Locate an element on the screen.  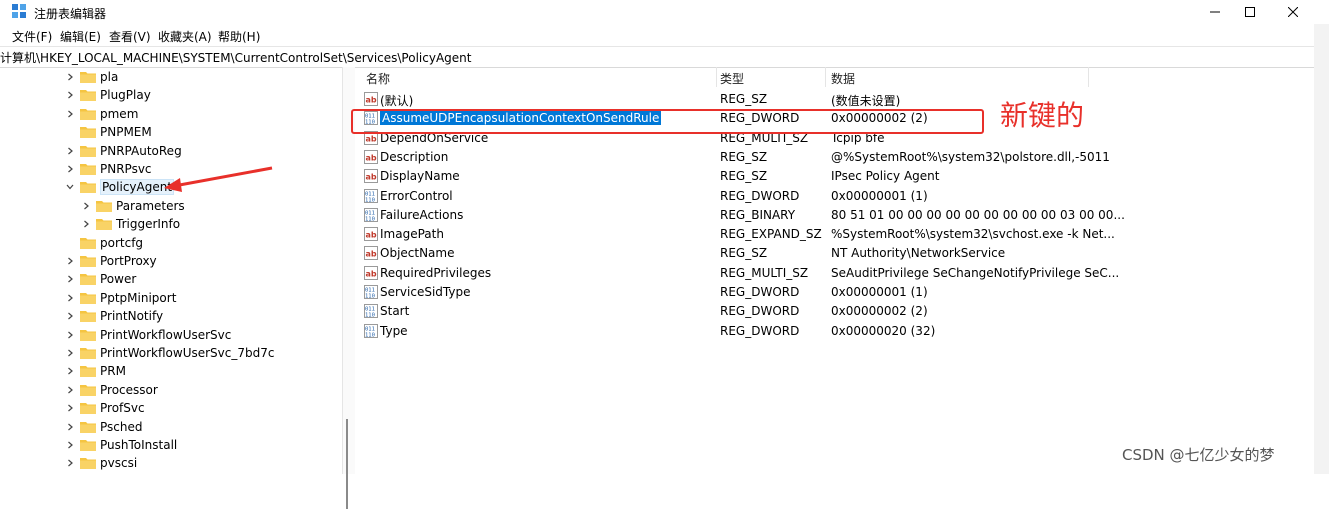
tree-item-label: portcfg is located at coordinates (122, 242).